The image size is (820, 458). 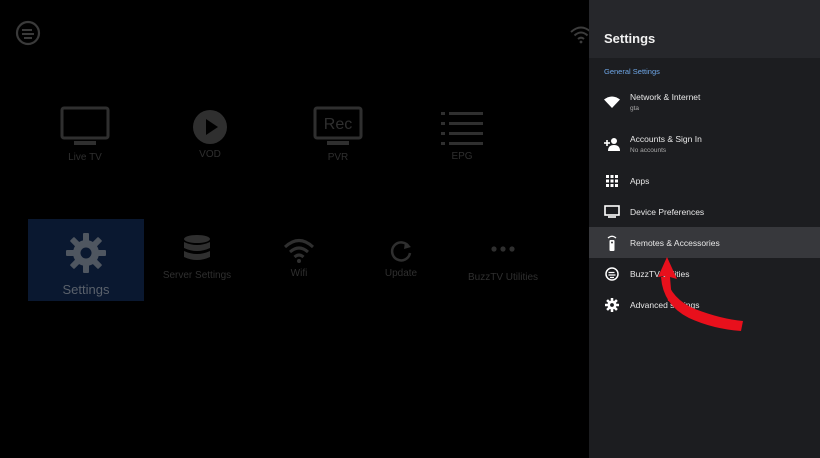 What do you see at coordinates (704, 304) in the screenshot?
I see `menu-item-advanced-settings: Advanced settings` at bounding box center [704, 304].